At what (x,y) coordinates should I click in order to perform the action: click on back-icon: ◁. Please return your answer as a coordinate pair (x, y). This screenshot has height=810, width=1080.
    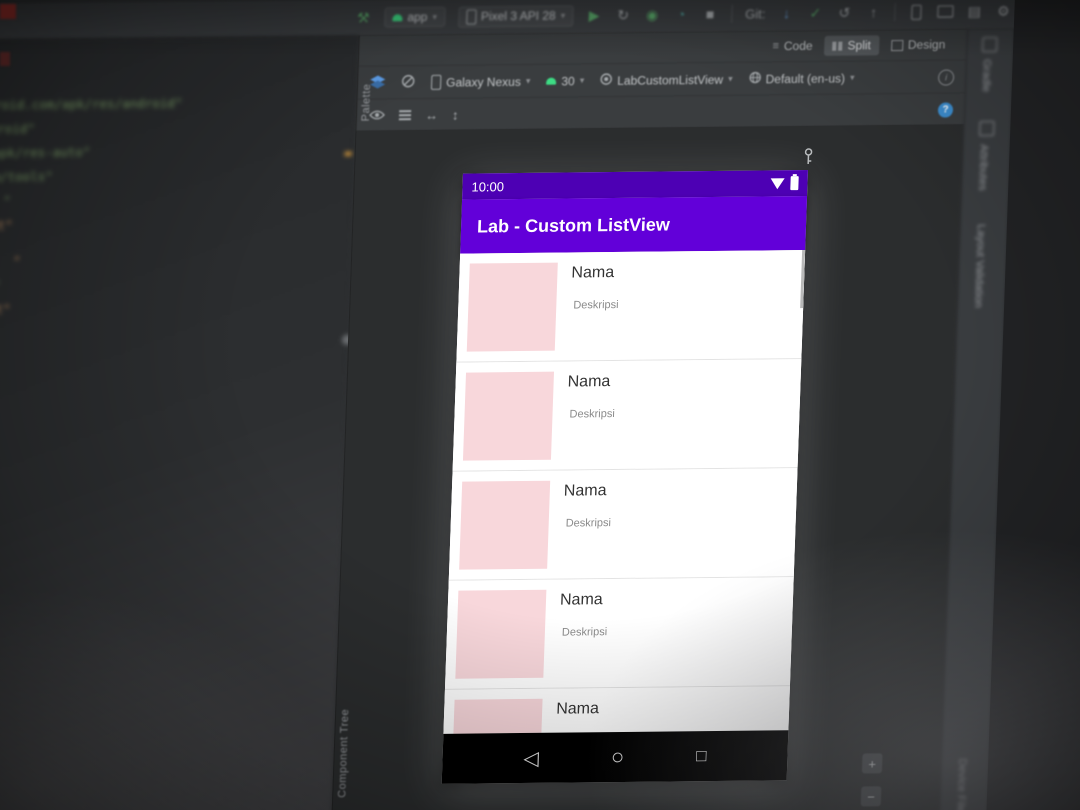
    Looking at the image, I should click on (531, 757).